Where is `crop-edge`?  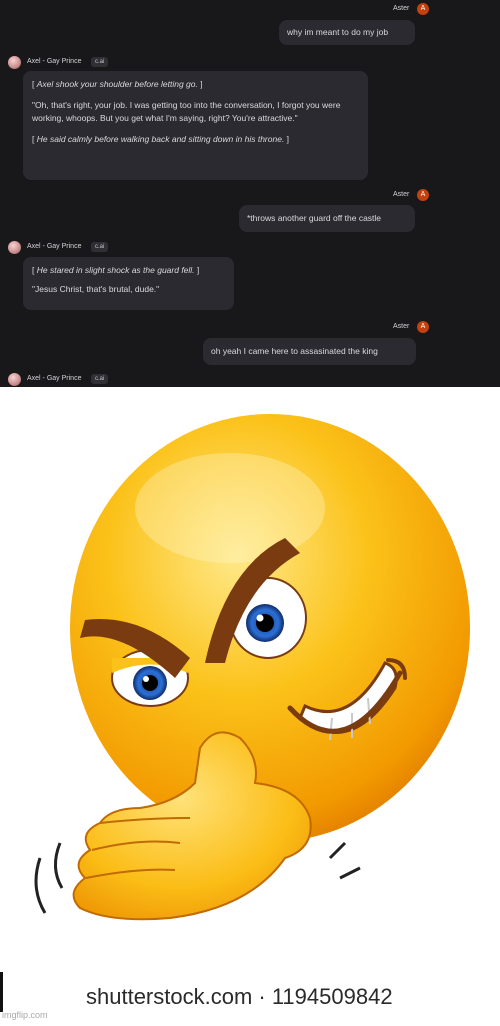 crop-edge is located at coordinates (1, 992).